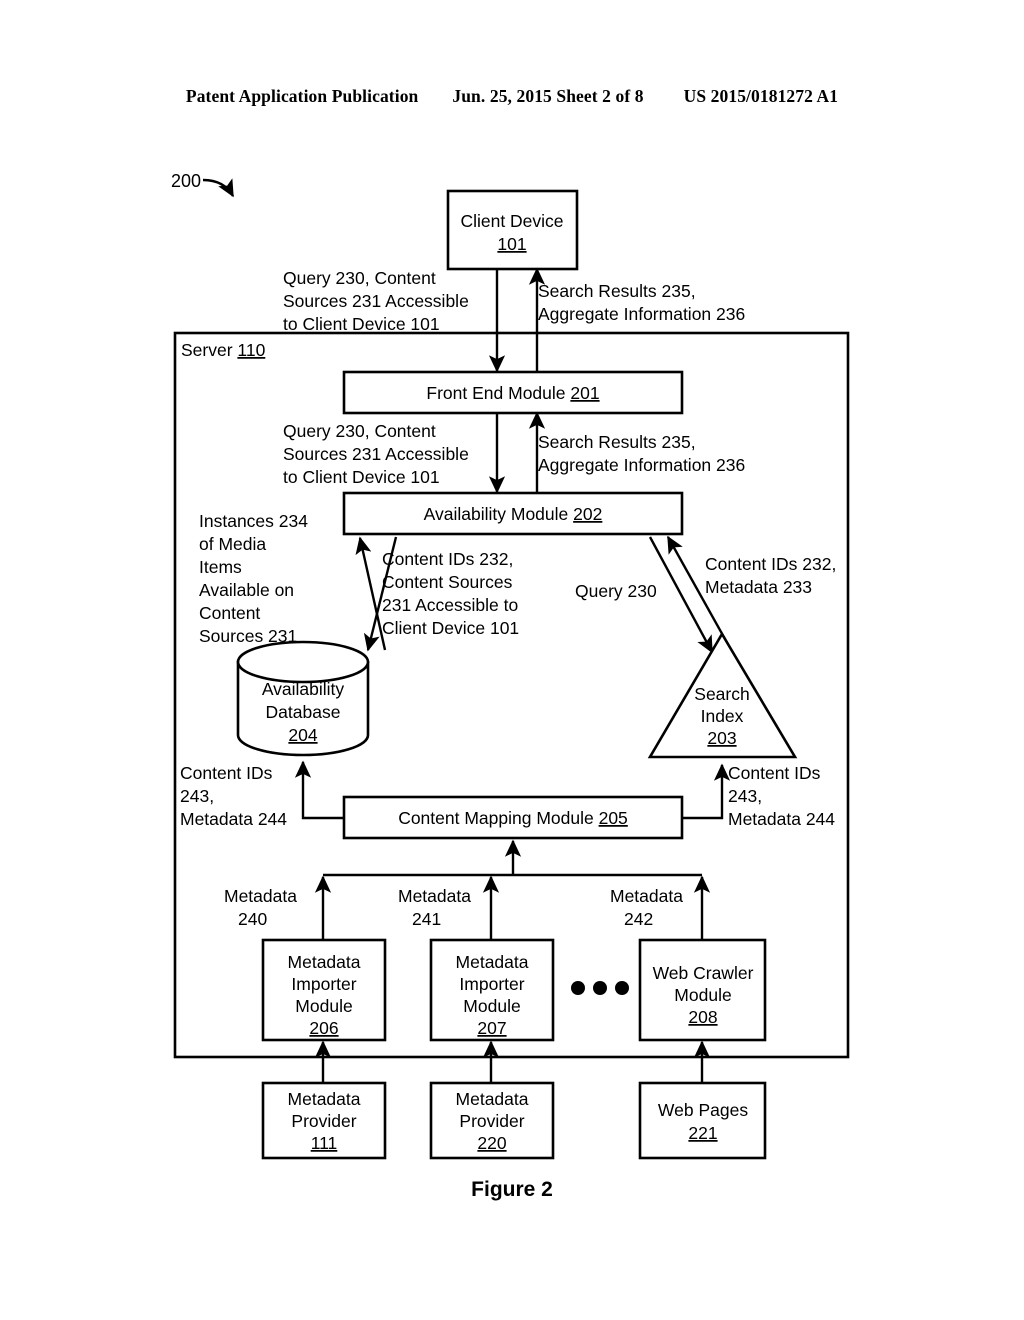 The height and width of the screenshot is (1320, 1024). Describe the element at coordinates (361, 477) in the screenshot. I see `label-fe-query-l3: to Client Device 101` at that location.